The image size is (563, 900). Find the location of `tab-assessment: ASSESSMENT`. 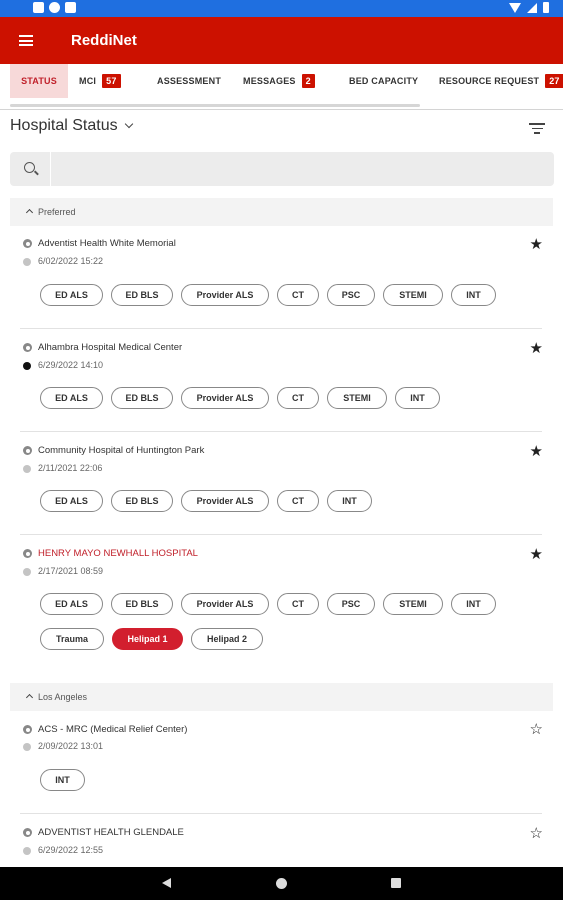

tab-assessment: ASSESSMENT is located at coordinates (189, 81).